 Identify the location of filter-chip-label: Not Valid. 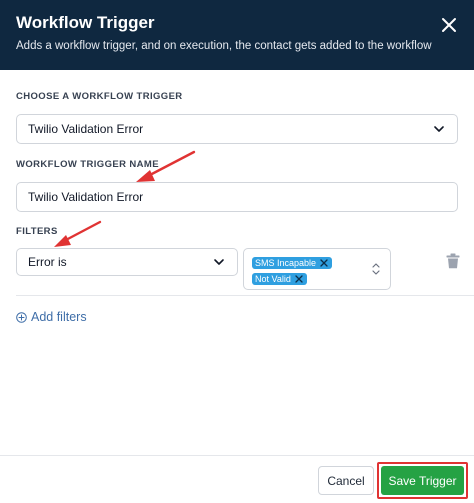
(273, 279).